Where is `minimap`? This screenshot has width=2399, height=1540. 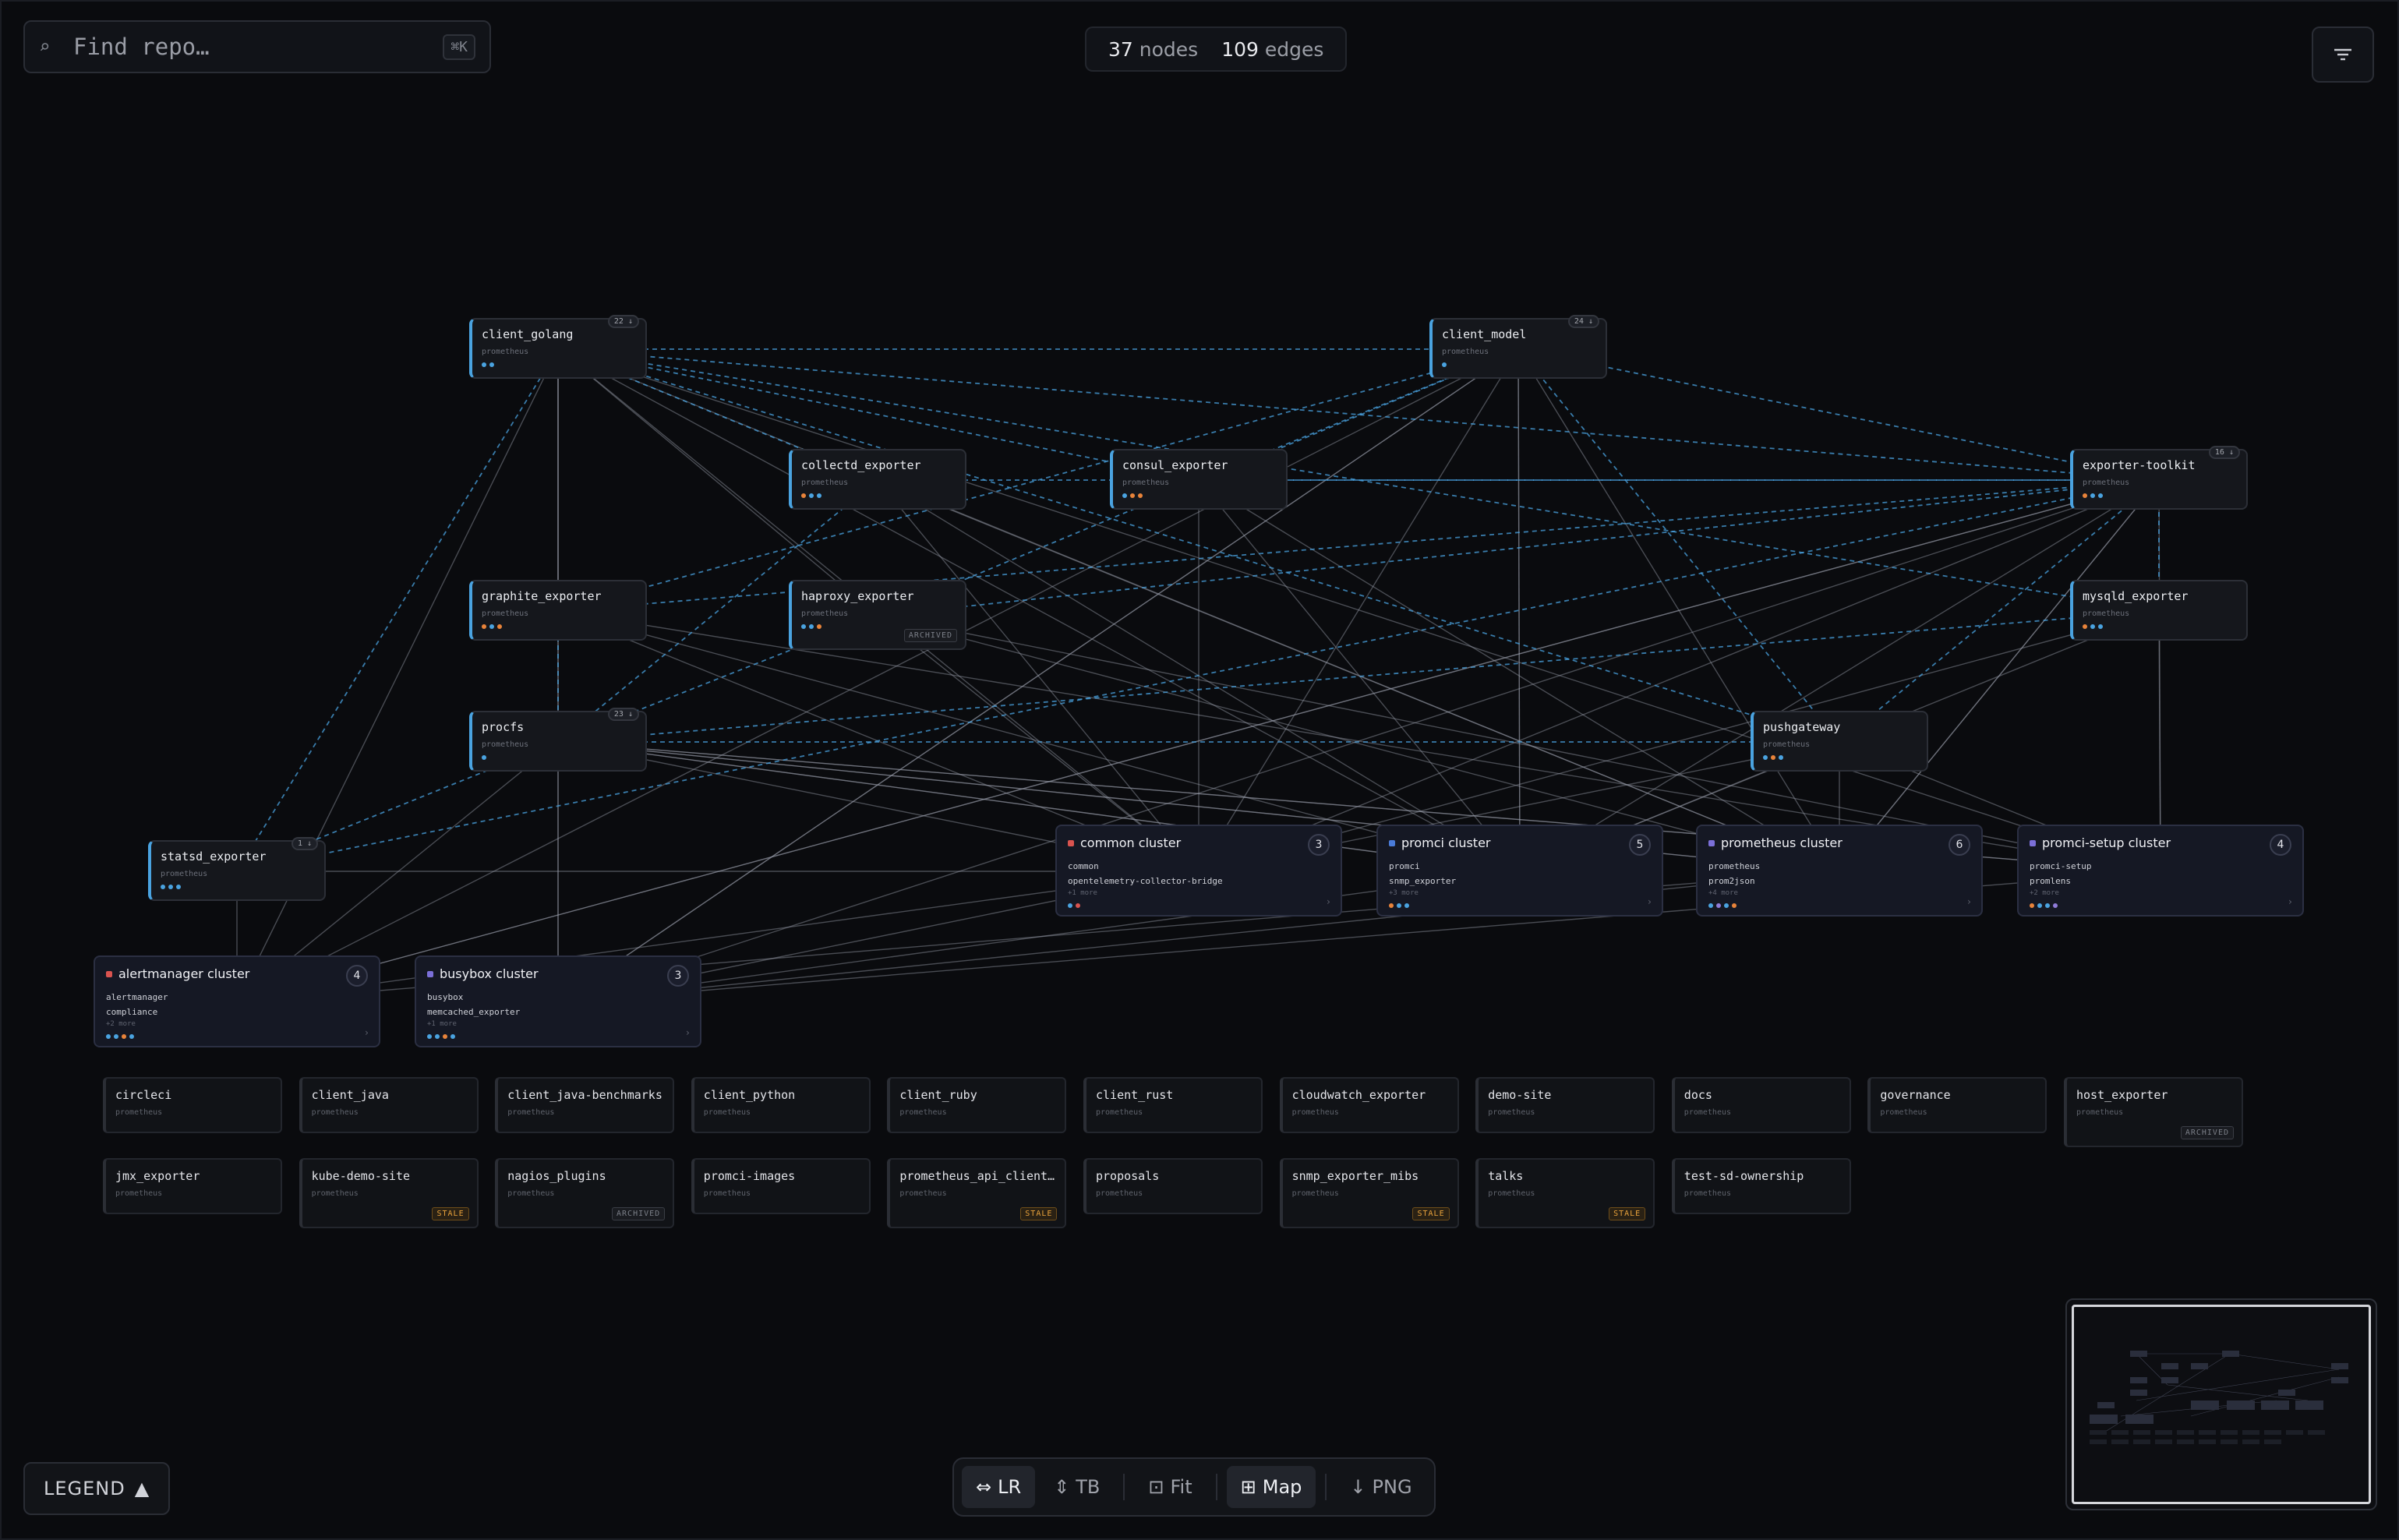 minimap is located at coordinates (2221, 1404).